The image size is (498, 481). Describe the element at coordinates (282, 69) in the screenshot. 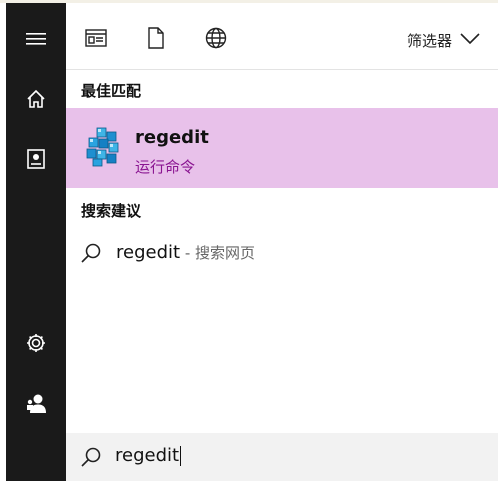

I see `toolbar-divider` at that location.